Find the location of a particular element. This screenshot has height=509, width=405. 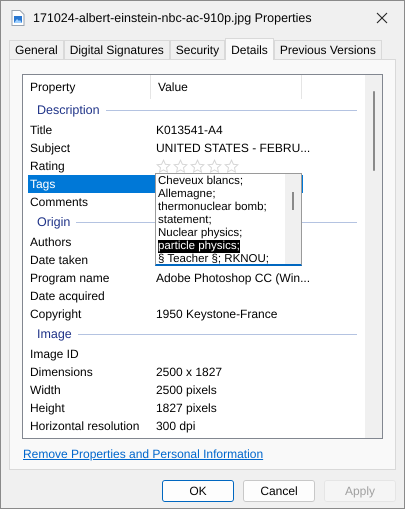

property-name: Dimensions is located at coordinates (61, 372).